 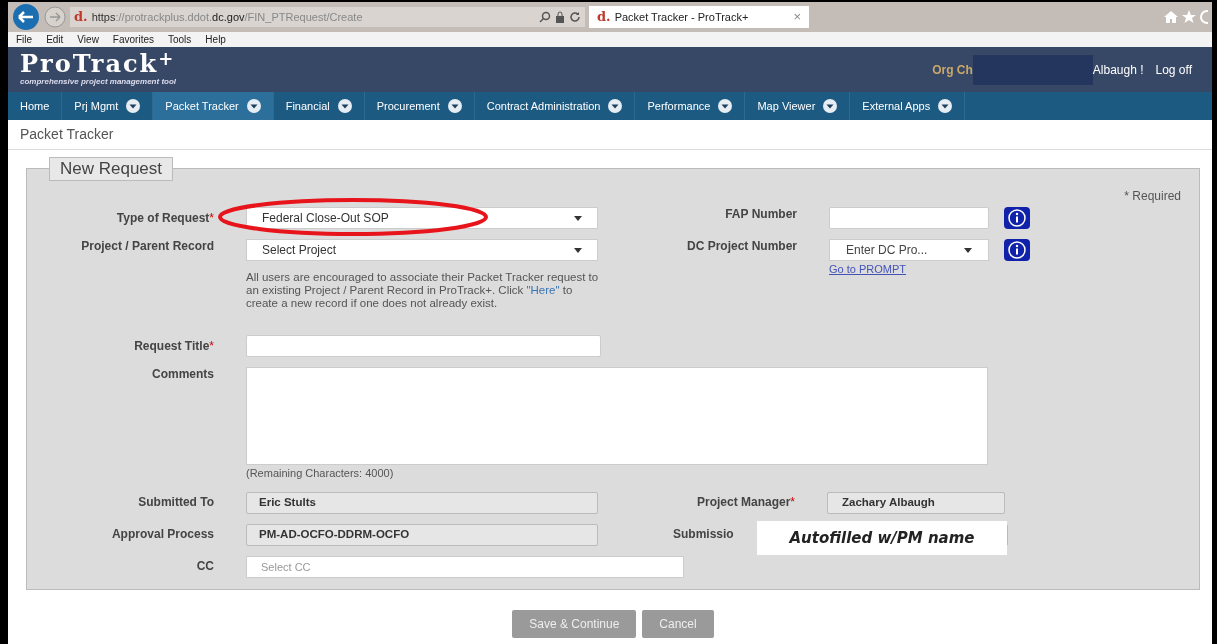 I want to click on menu-item: View, so click(x=88, y=39).